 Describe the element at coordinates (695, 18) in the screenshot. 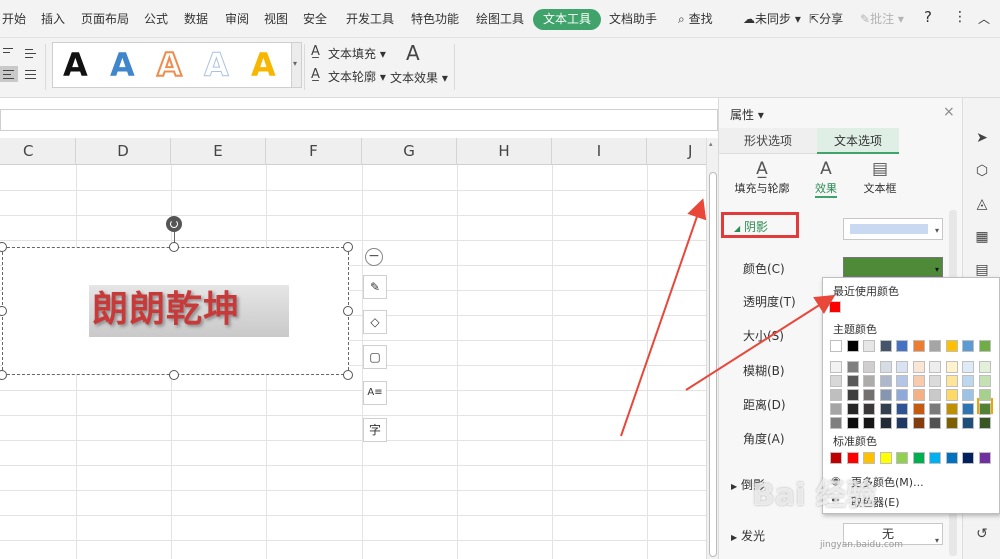

I see `search-button: ⌕ 查找` at that location.